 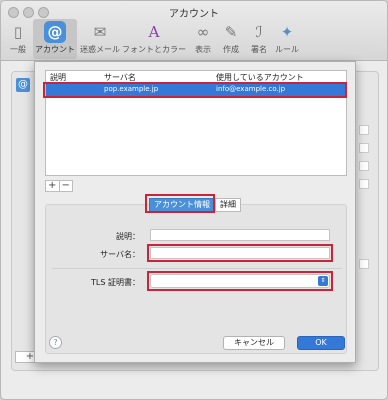 What do you see at coordinates (259, 49) in the screenshot?
I see `toolbar-signatures-label: 署名` at bounding box center [259, 49].